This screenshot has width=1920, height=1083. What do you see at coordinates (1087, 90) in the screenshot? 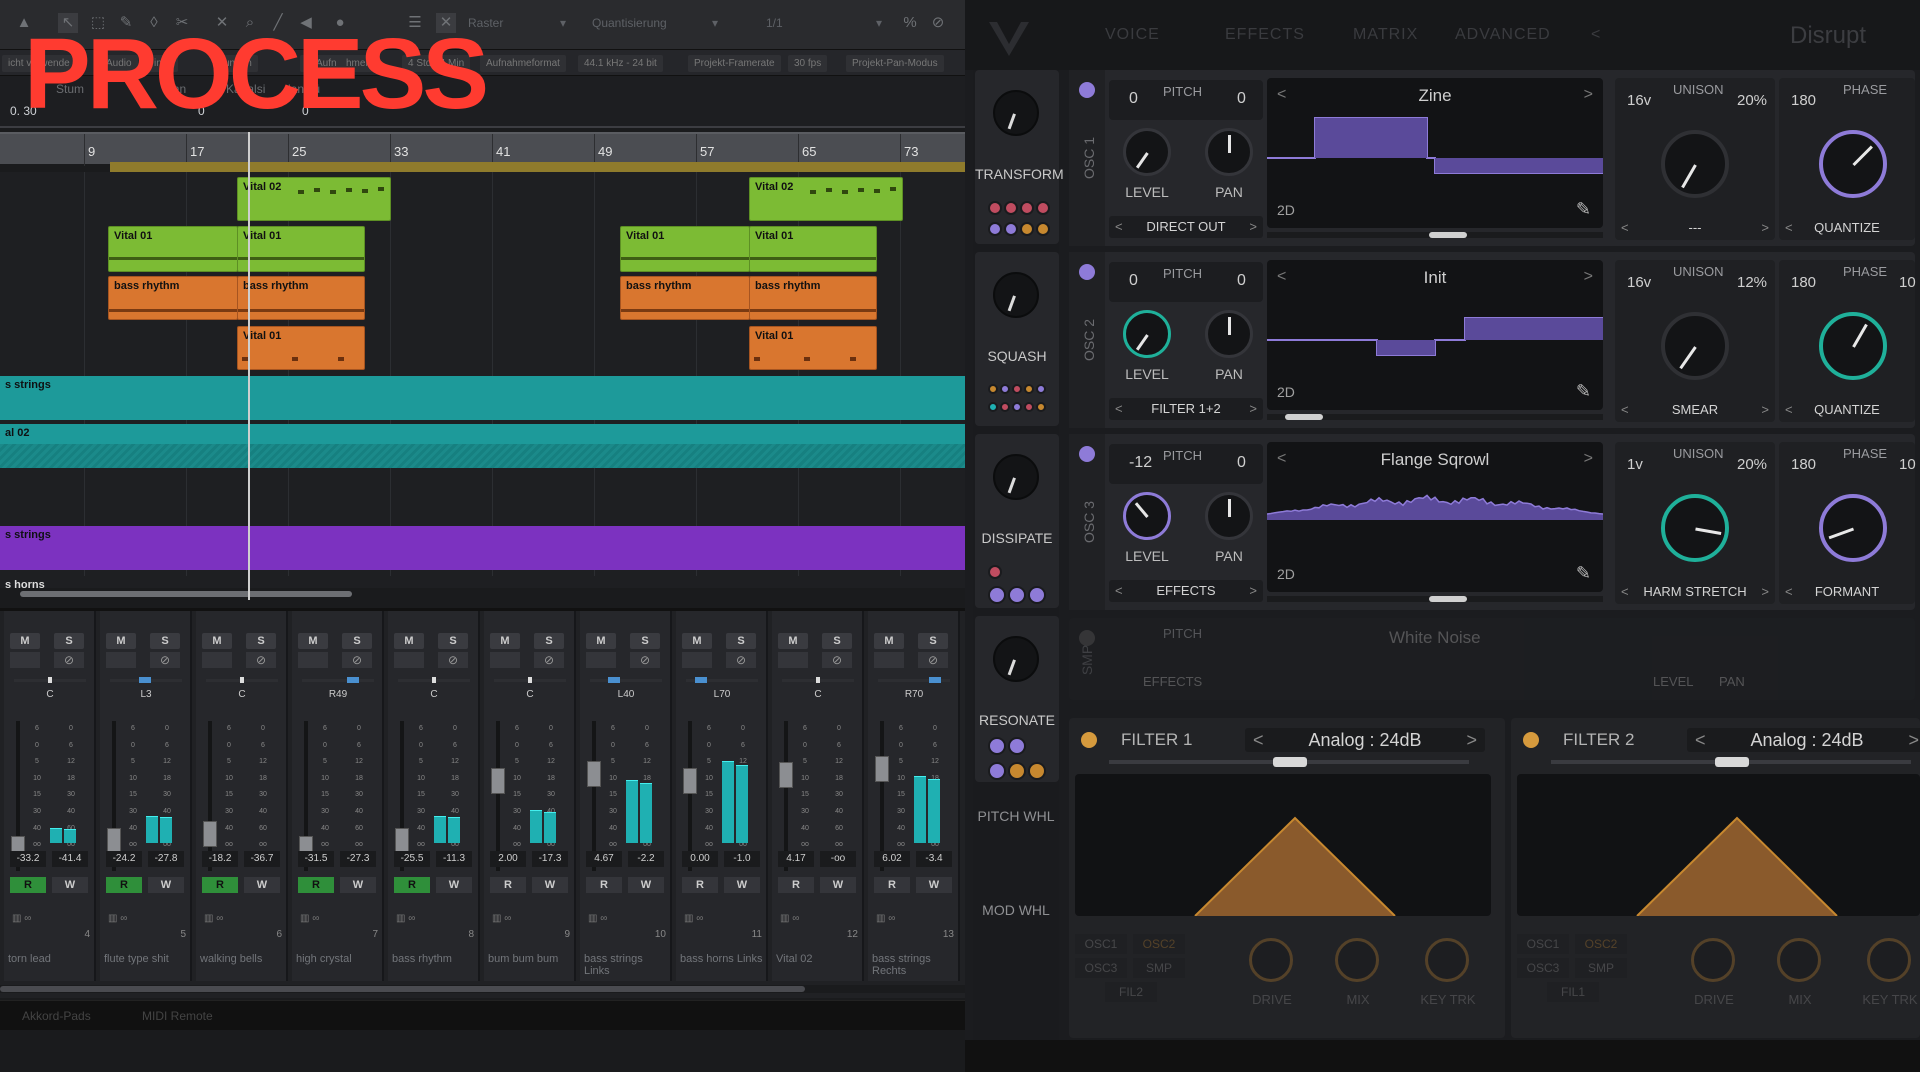
I see `osc-1-toggle` at bounding box center [1087, 90].